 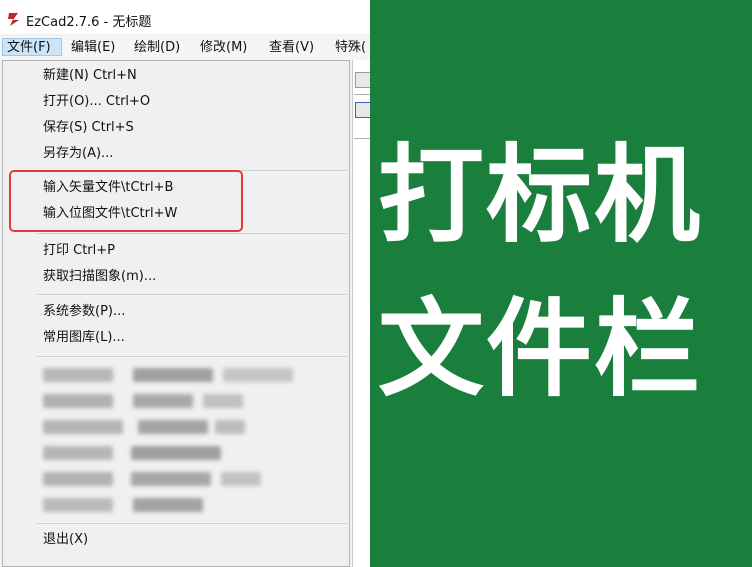 I want to click on menu-draw: 绘制(D), so click(x=157, y=48).